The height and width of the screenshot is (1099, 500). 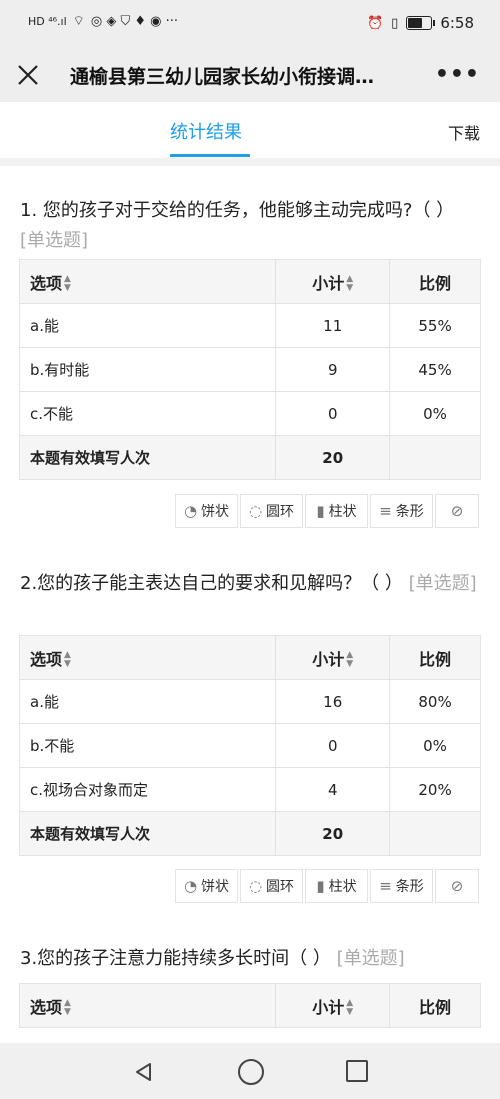 I want to click on ratio-cell: 80%, so click(x=435, y=701).